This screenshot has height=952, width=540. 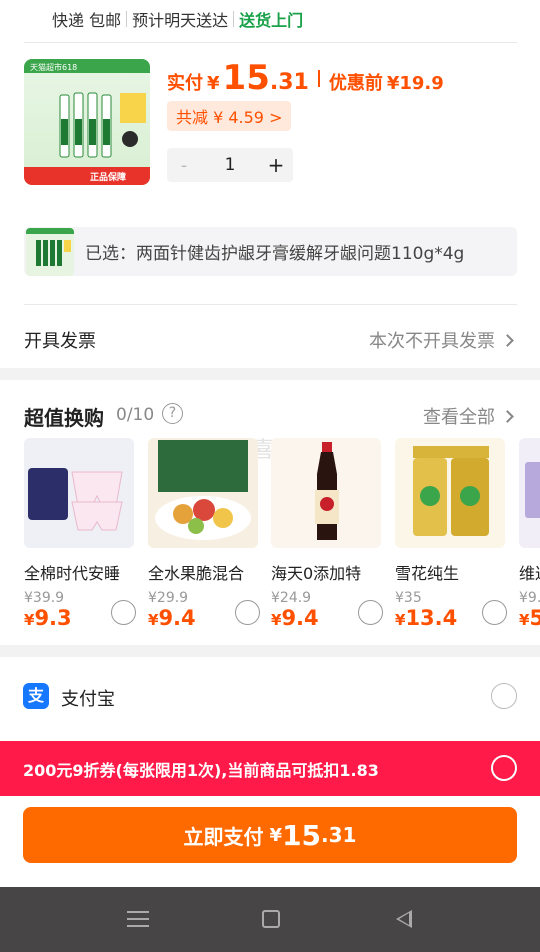 What do you see at coordinates (36, 696) in the screenshot?
I see `alipay-icon: 支` at bounding box center [36, 696].